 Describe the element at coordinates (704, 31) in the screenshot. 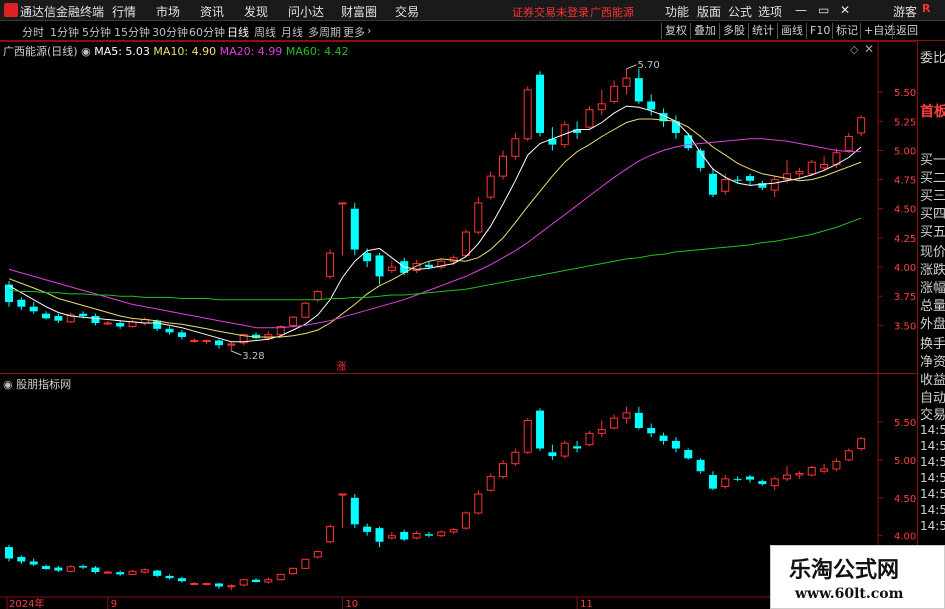

I see `overlay-button: 叠加` at that location.